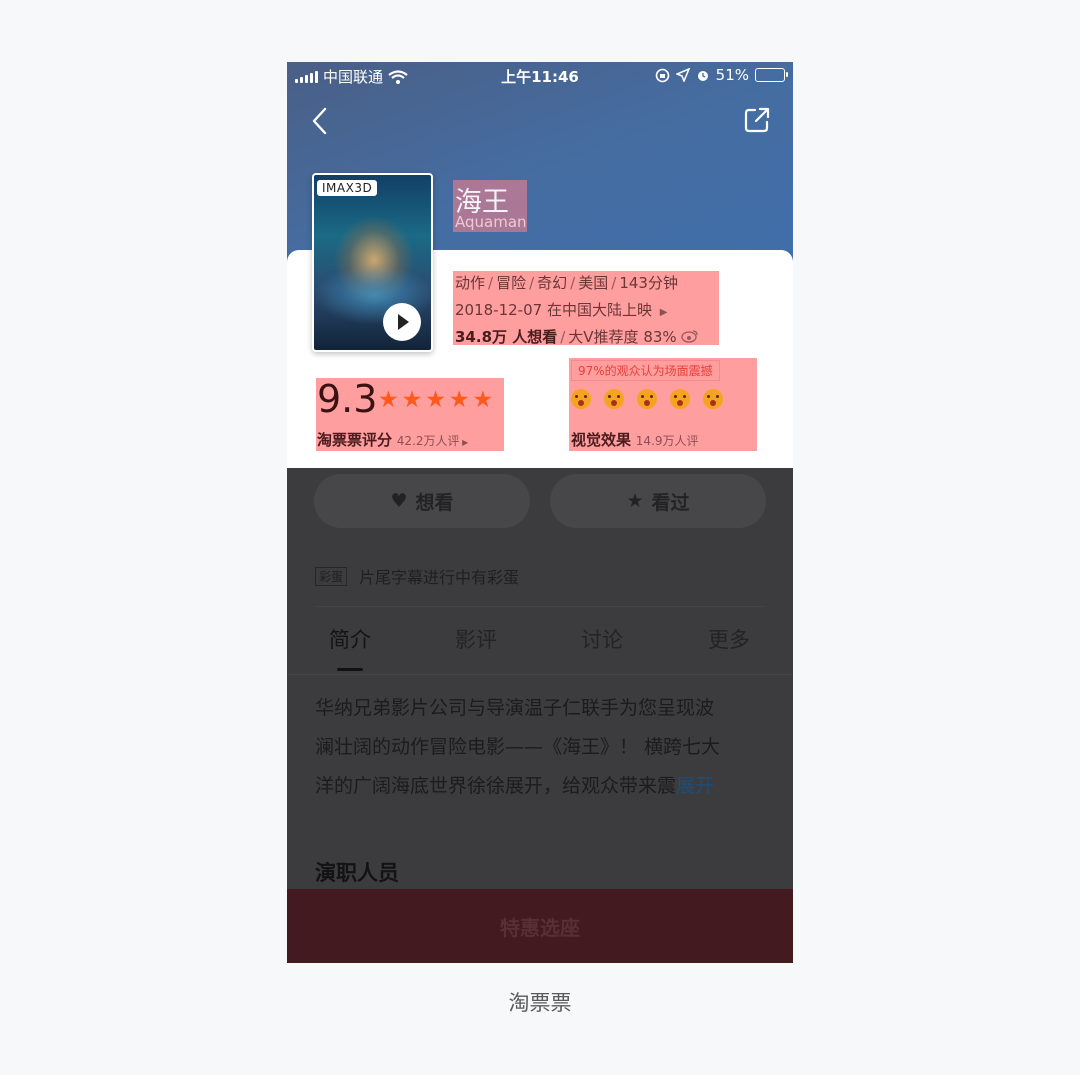 The image size is (1080, 1075). I want to click on easter-egg-text: 片尾字幕进行中有彩蛋, so click(439, 577).